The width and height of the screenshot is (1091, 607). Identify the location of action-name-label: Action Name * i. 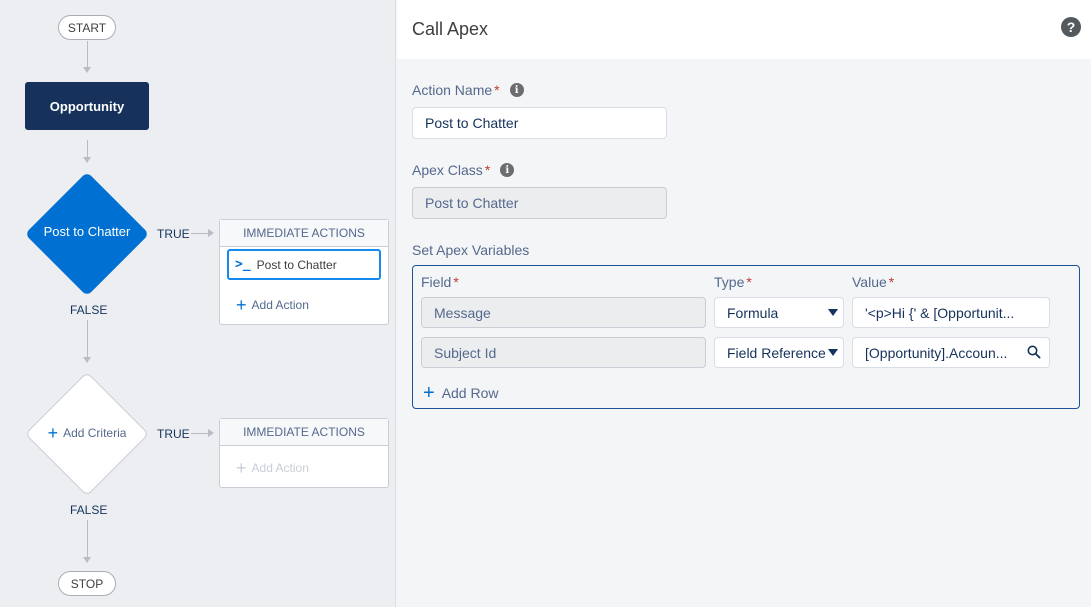
(468, 90).